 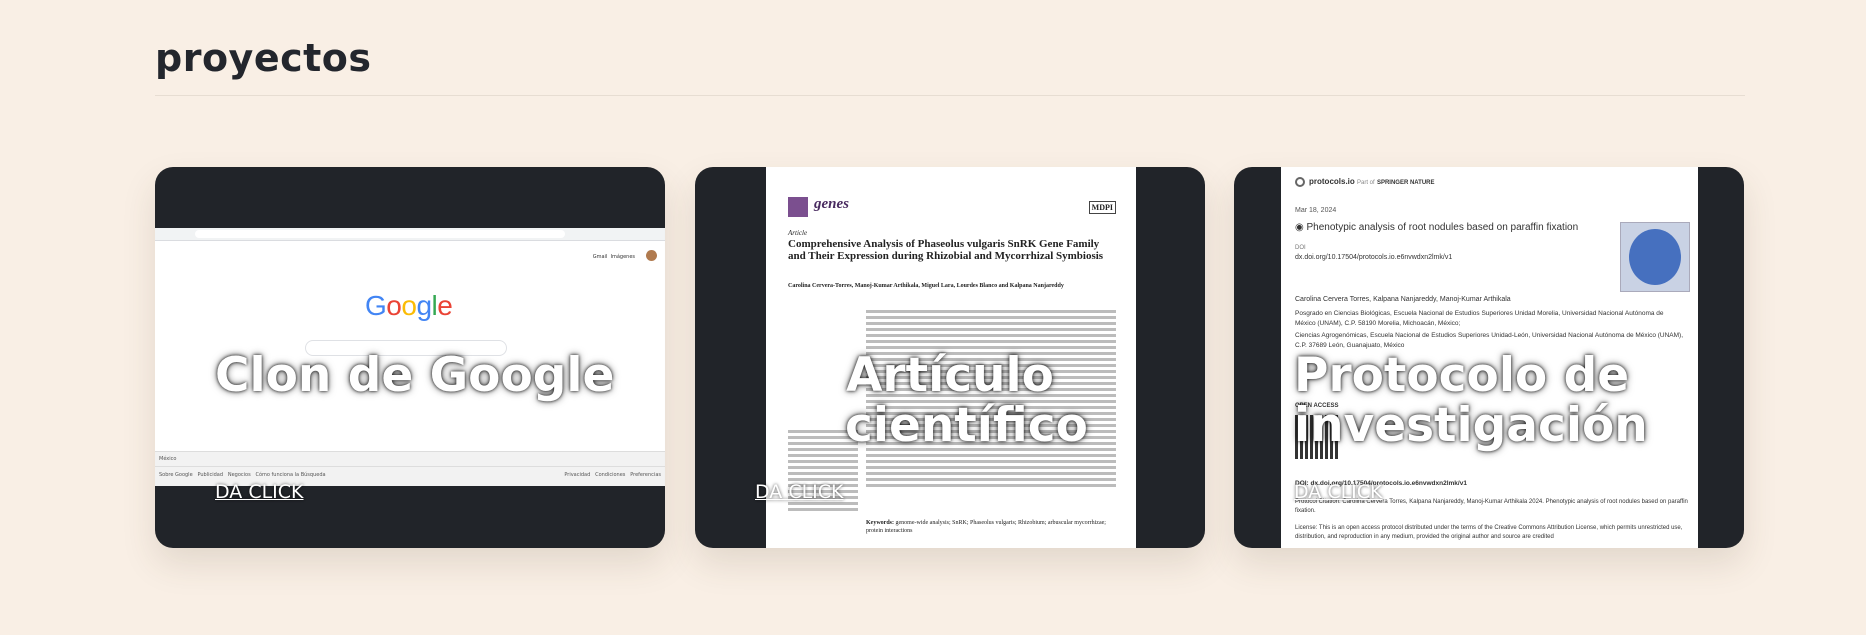 What do you see at coordinates (1102, 207) in the screenshot?
I see `publisher-logo: MDPI` at bounding box center [1102, 207].